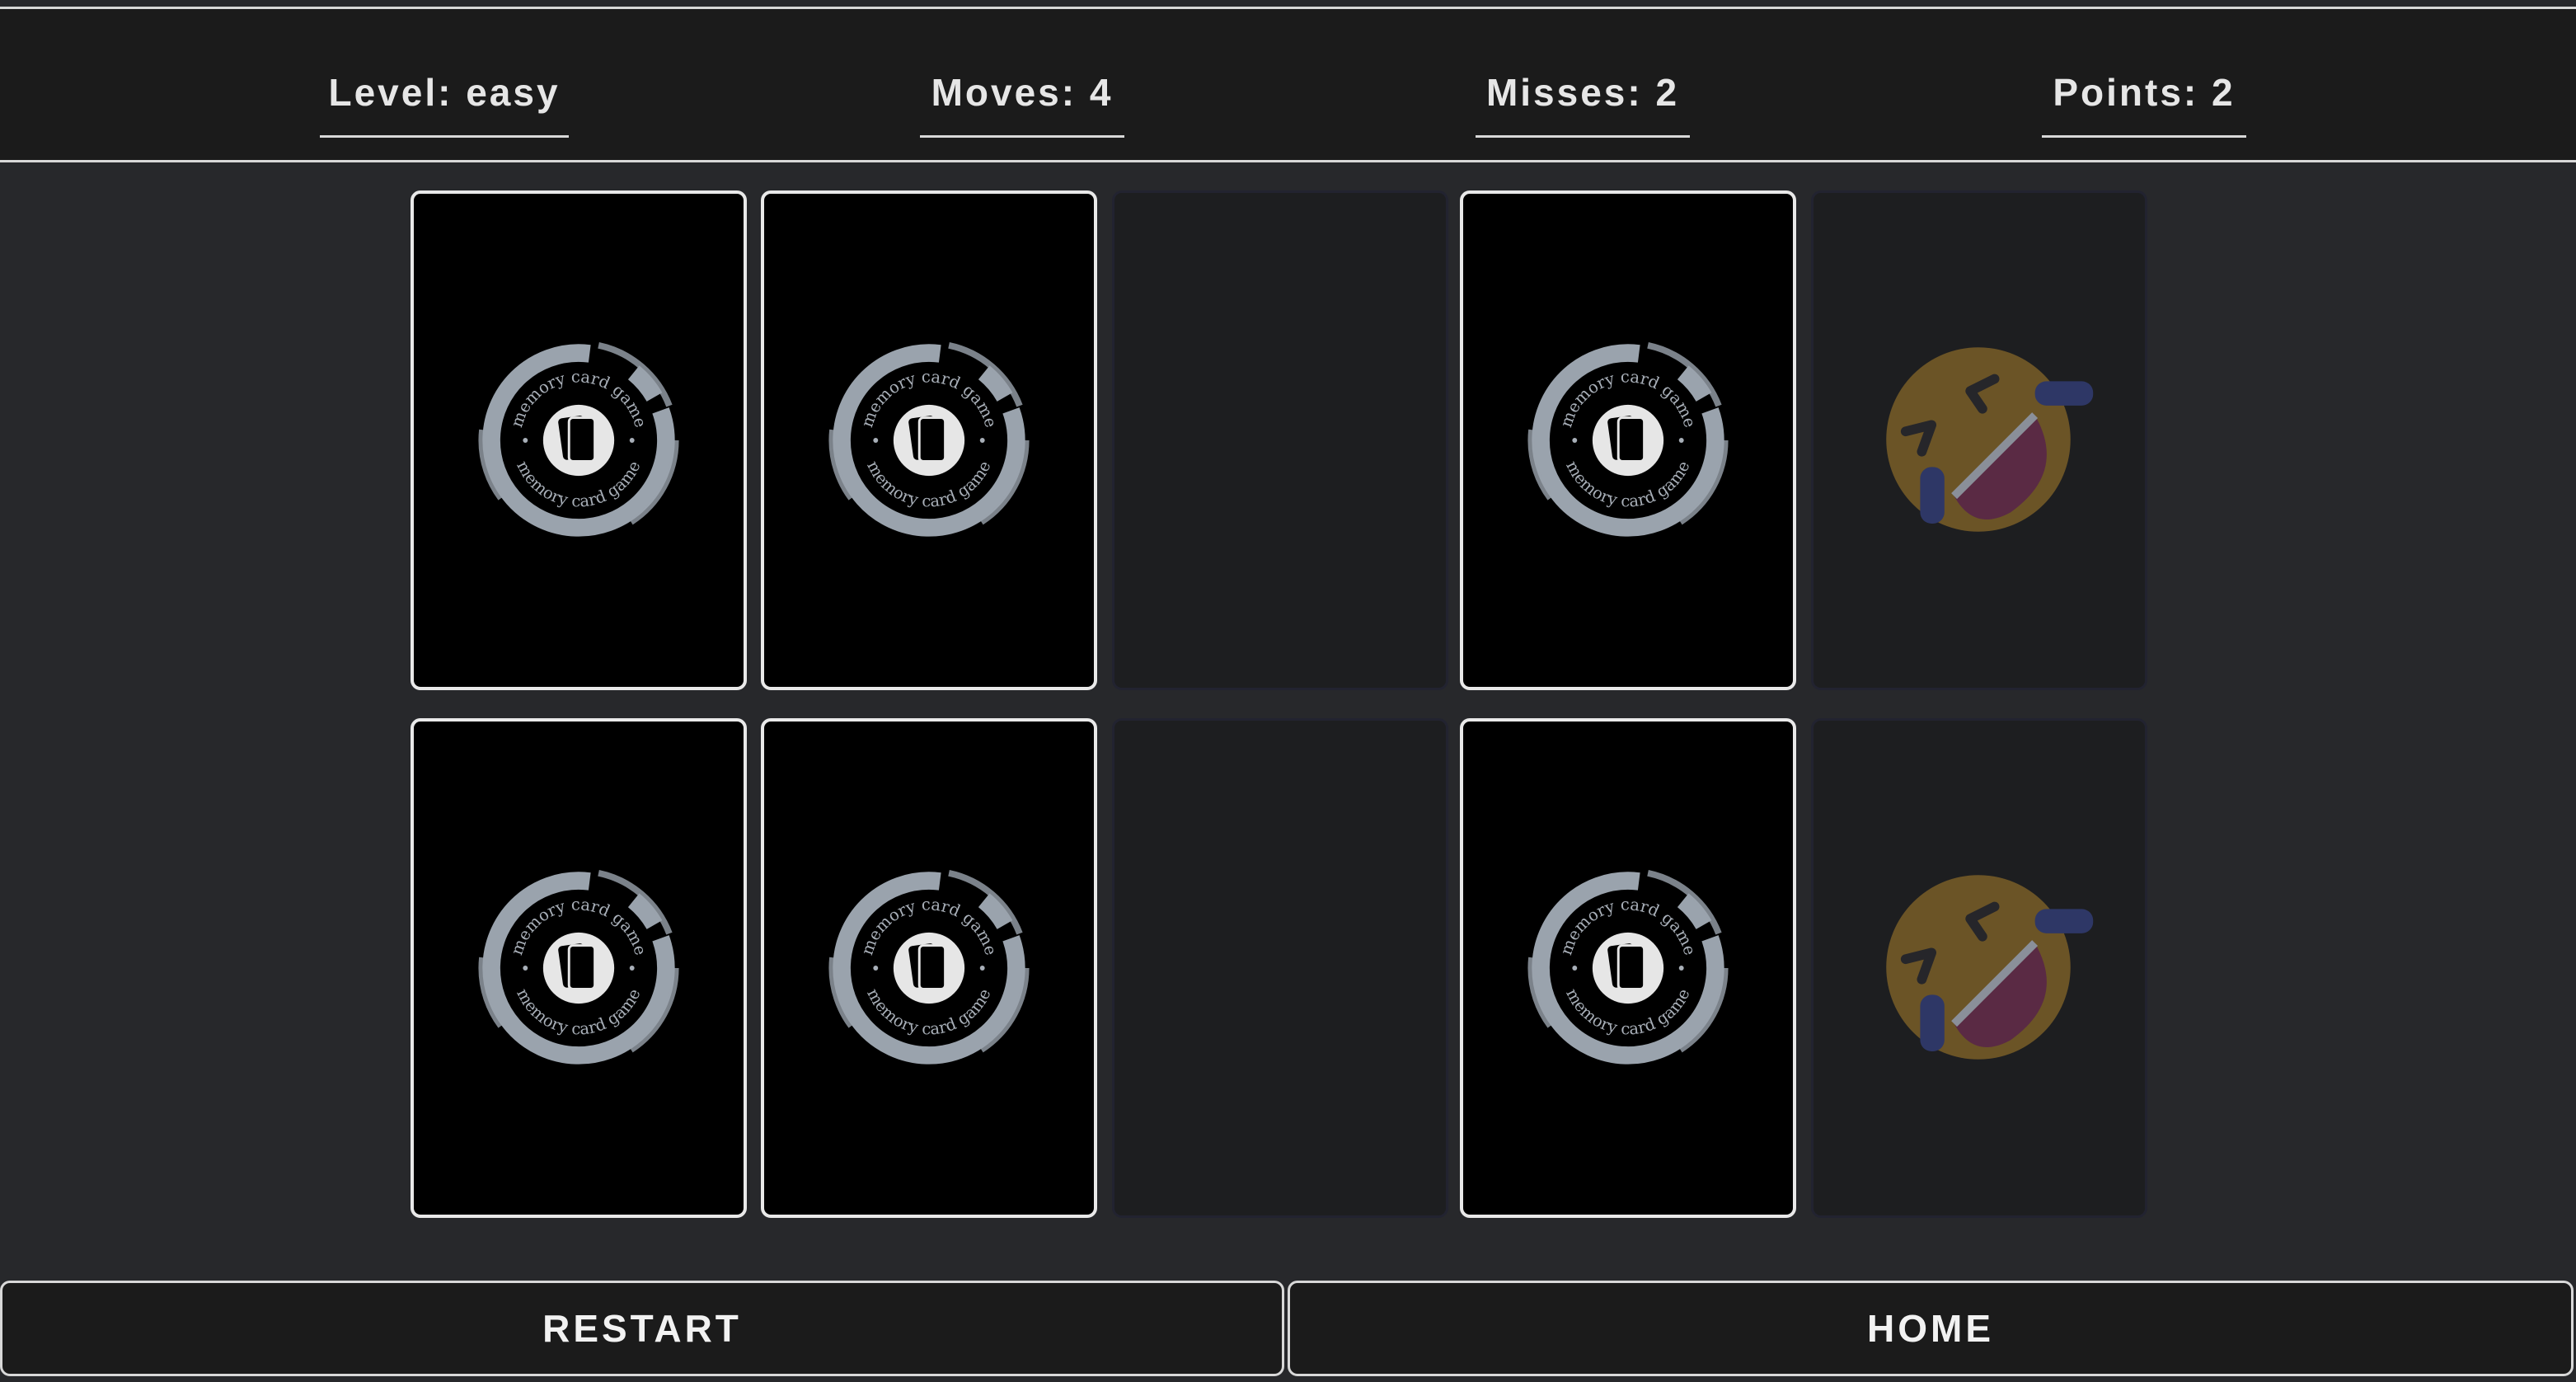 This screenshot has height=1382, width=2576. I want to click on misses-counter: Misses: 2, so click(1583, 98).